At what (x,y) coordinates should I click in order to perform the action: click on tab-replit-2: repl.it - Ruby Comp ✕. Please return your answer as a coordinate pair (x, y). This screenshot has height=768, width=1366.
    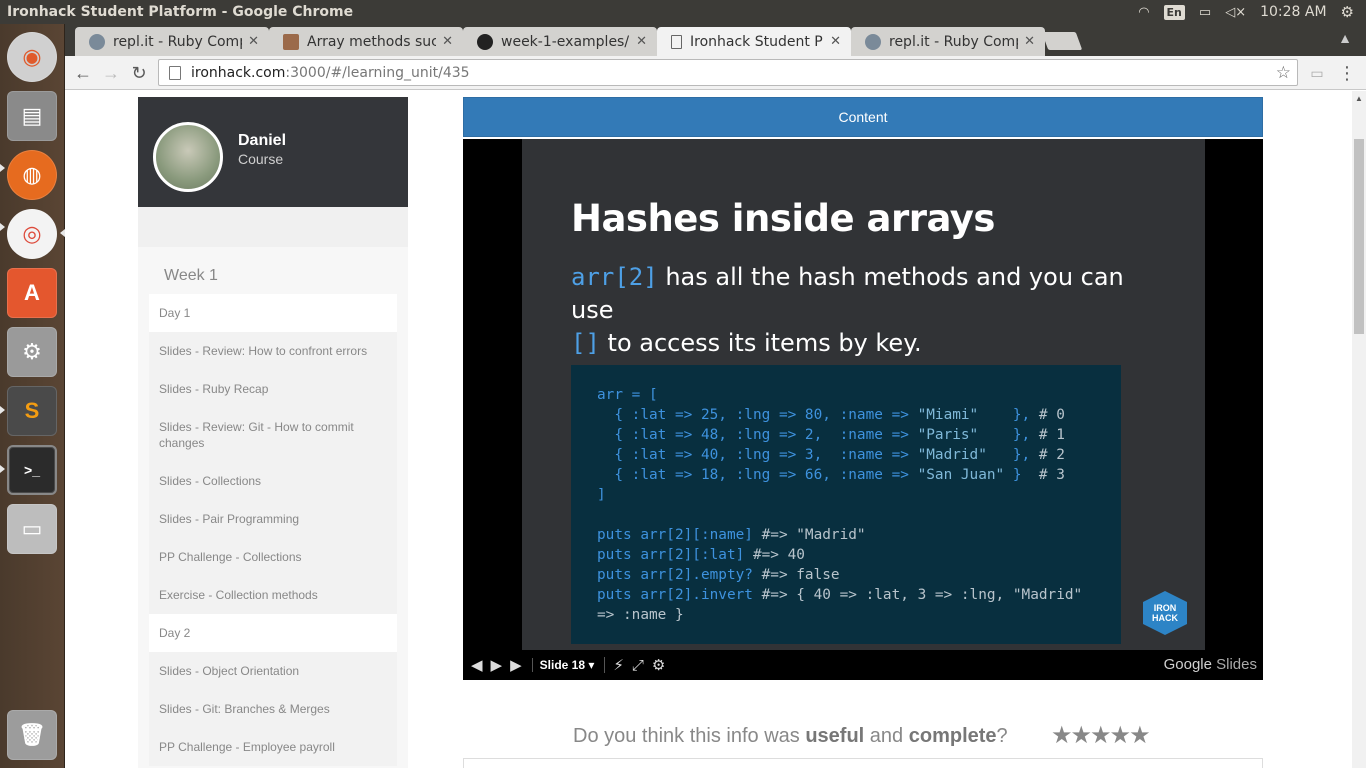
    Looking at the image, I should click on (948, 41).